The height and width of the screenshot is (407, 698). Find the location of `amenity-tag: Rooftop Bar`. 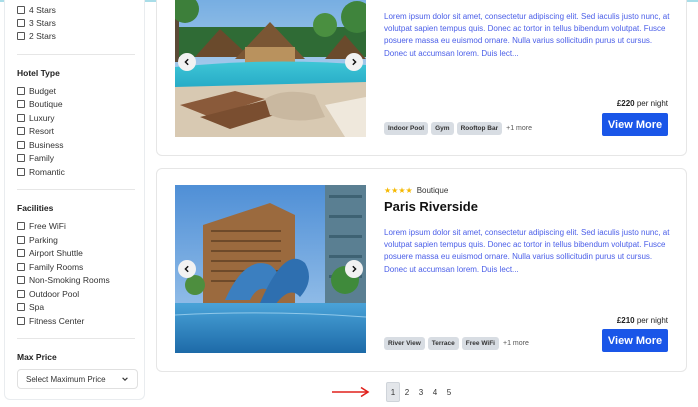

amenity-tag: Rooftop Bar is located at coordinates (479, 128).